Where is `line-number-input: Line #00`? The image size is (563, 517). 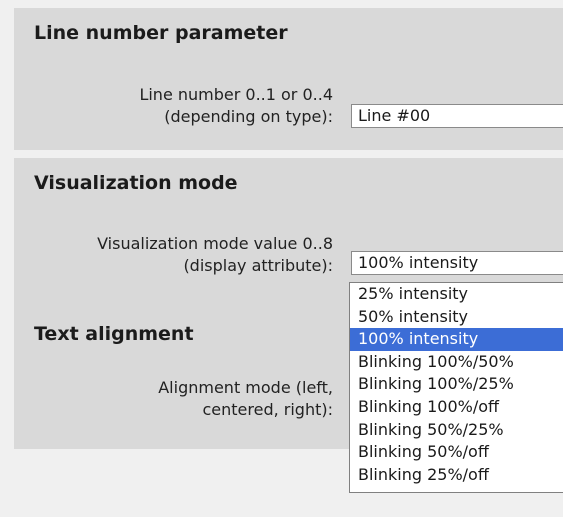
line-number-input: Line #00 is located at coordinates (457, 116).